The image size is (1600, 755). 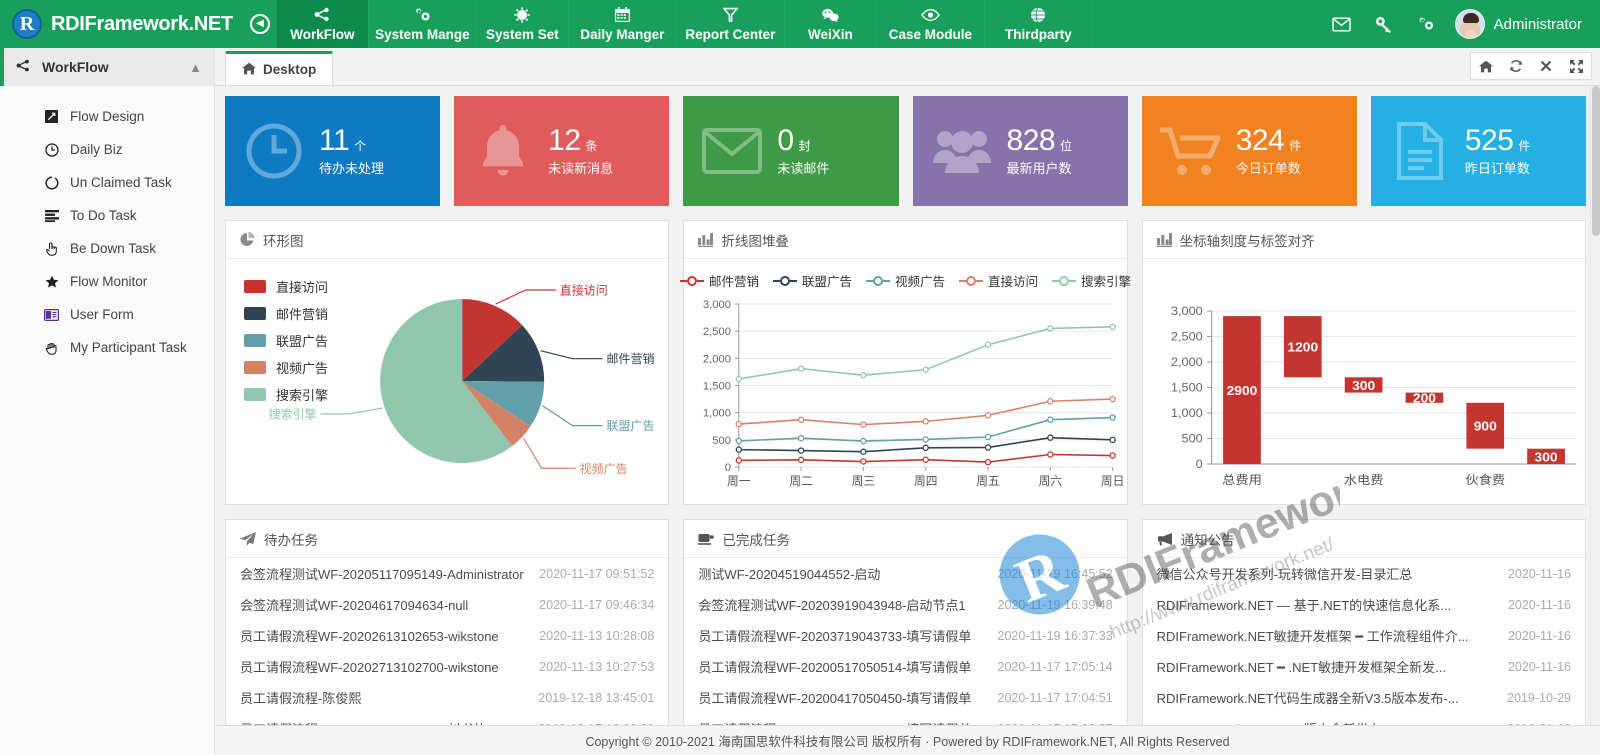 What do you see at coordinates (834, 666) in the screenshot?
I see `task-title: 员工请假流程WF-20200517050514-填写请假单` at bounding box center [834, 666].